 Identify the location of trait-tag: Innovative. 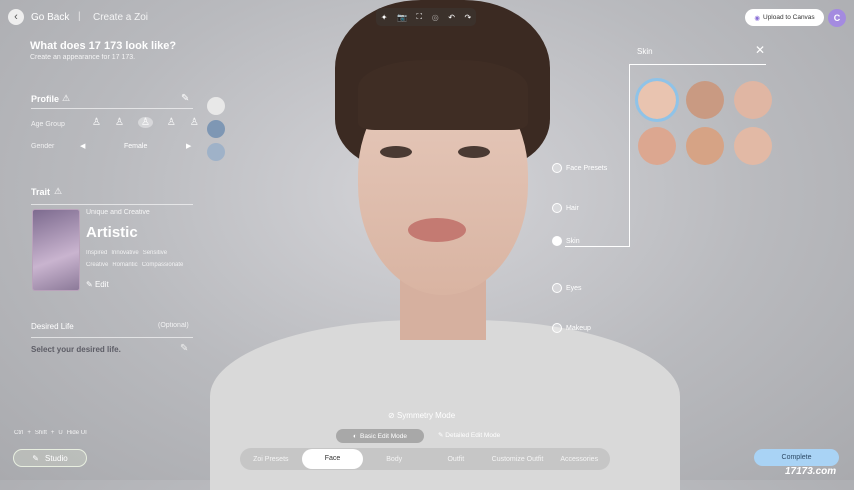
(125, 253).